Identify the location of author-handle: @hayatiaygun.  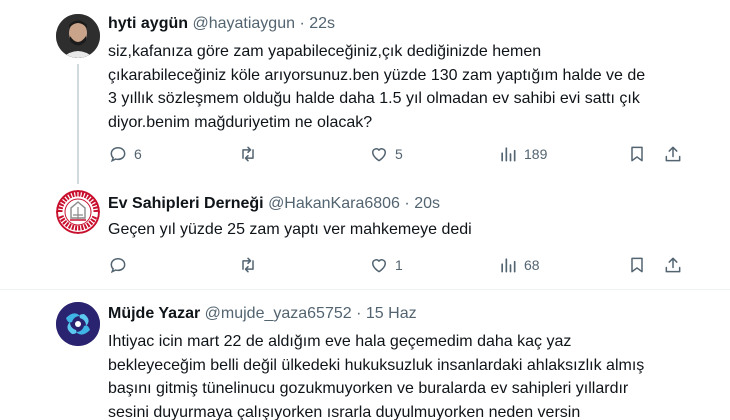
(243, 23).